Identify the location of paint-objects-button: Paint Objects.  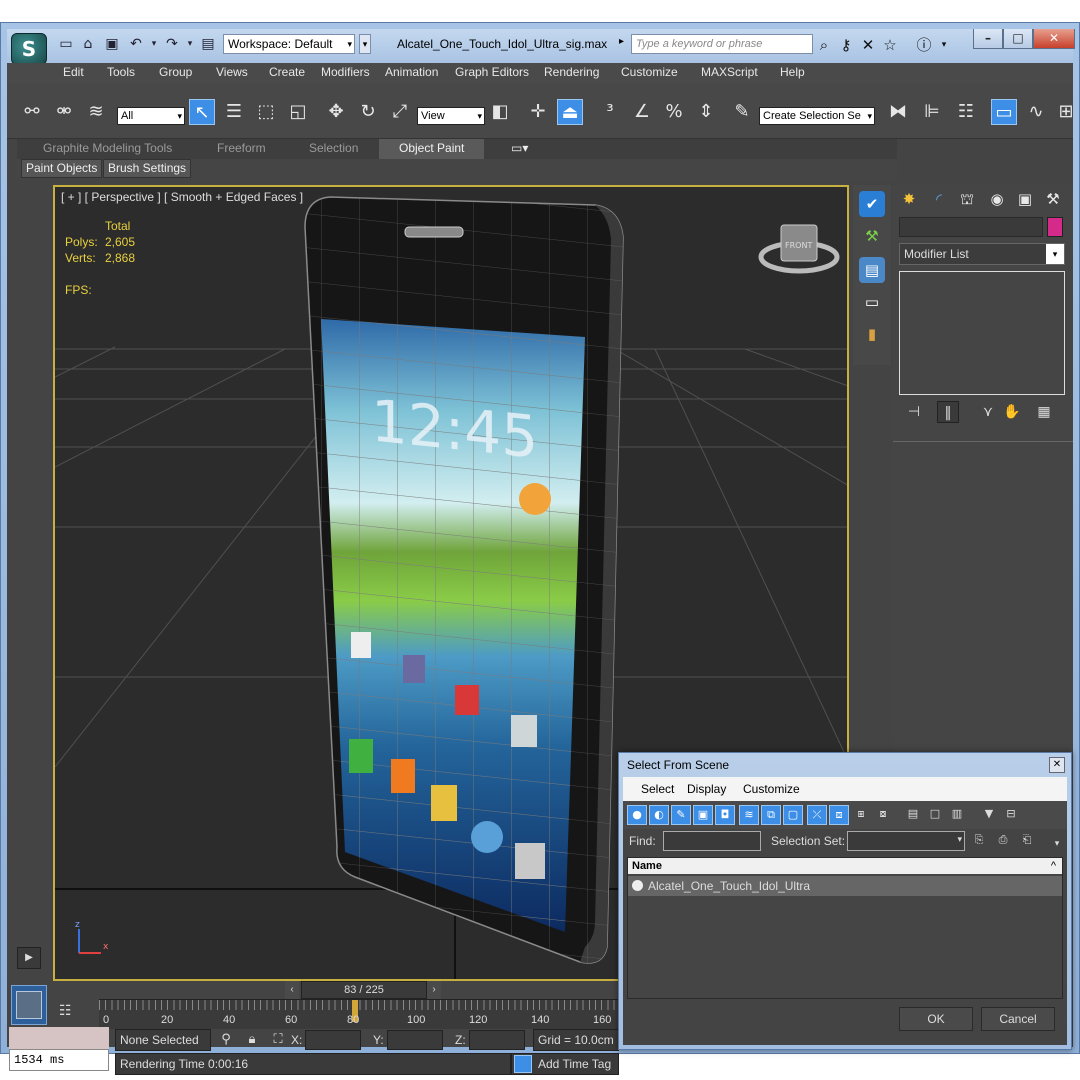
(62, 168).